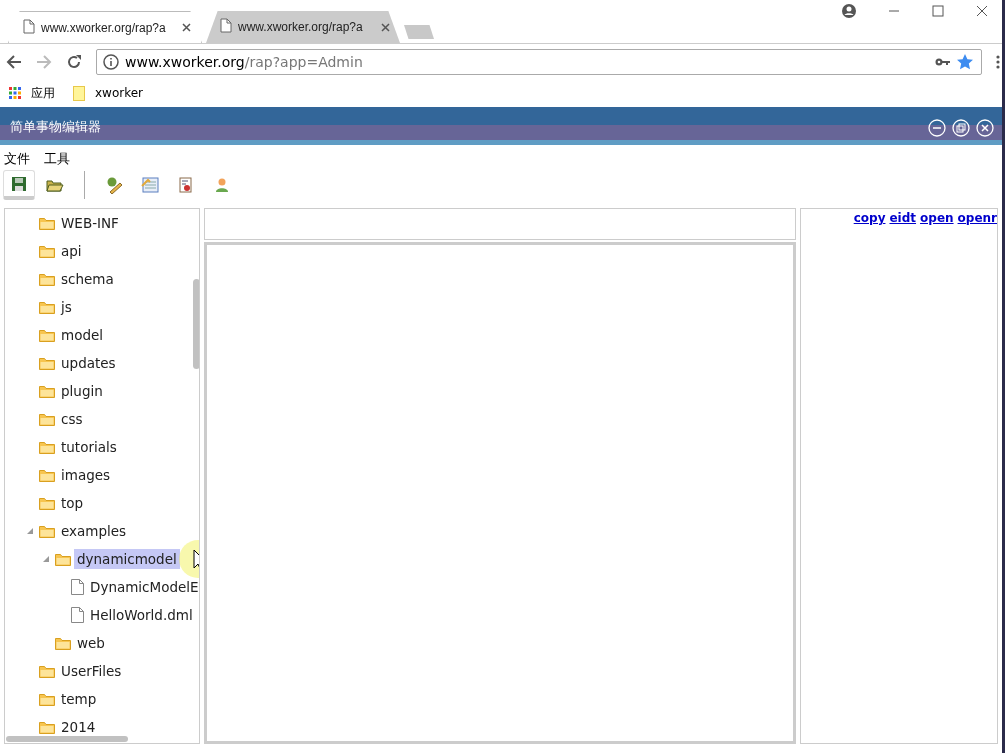 The height and width of the screenshot is (753, 1005). What do you see at coordinates (91, 671) in the screenshot?
I see `tree-item: UserFiles` at bounding box center [91, 671].